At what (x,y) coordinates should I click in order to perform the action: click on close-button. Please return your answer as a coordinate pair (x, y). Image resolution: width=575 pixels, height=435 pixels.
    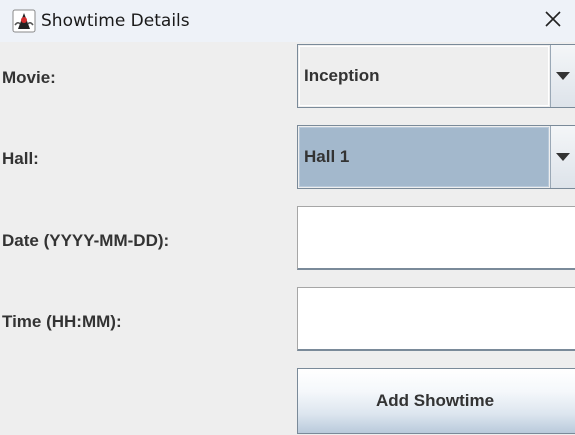
    Looking at the image, I should click on (553, 21).